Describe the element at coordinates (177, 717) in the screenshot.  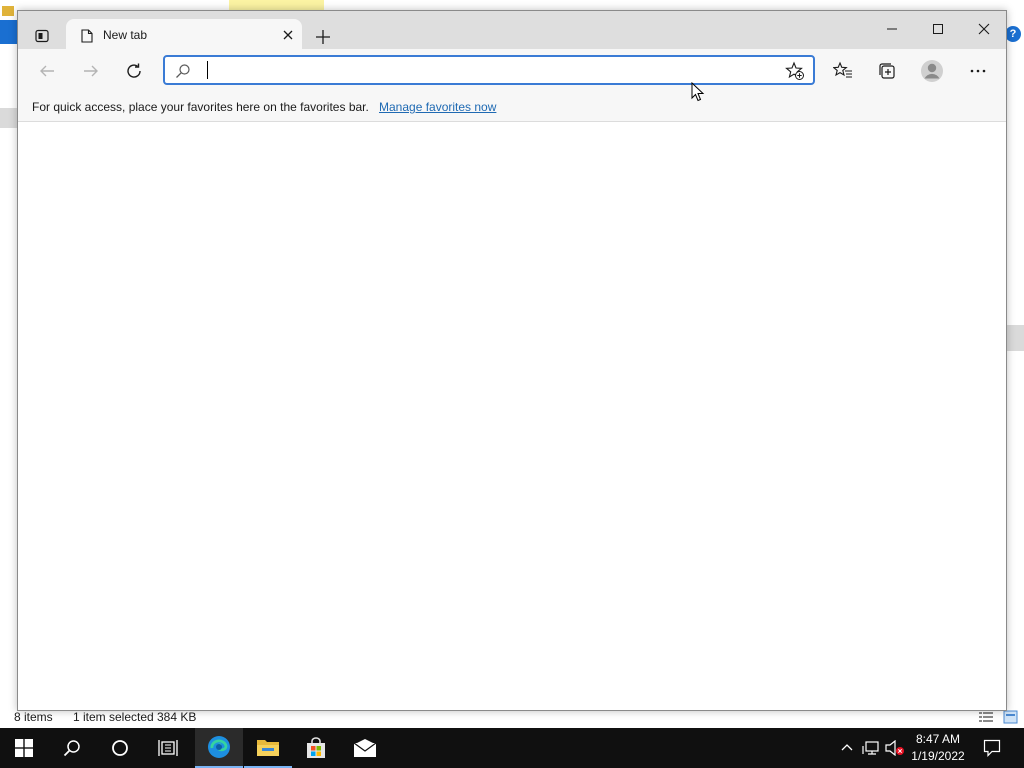
I see `status-size: 384 KB` at that location.